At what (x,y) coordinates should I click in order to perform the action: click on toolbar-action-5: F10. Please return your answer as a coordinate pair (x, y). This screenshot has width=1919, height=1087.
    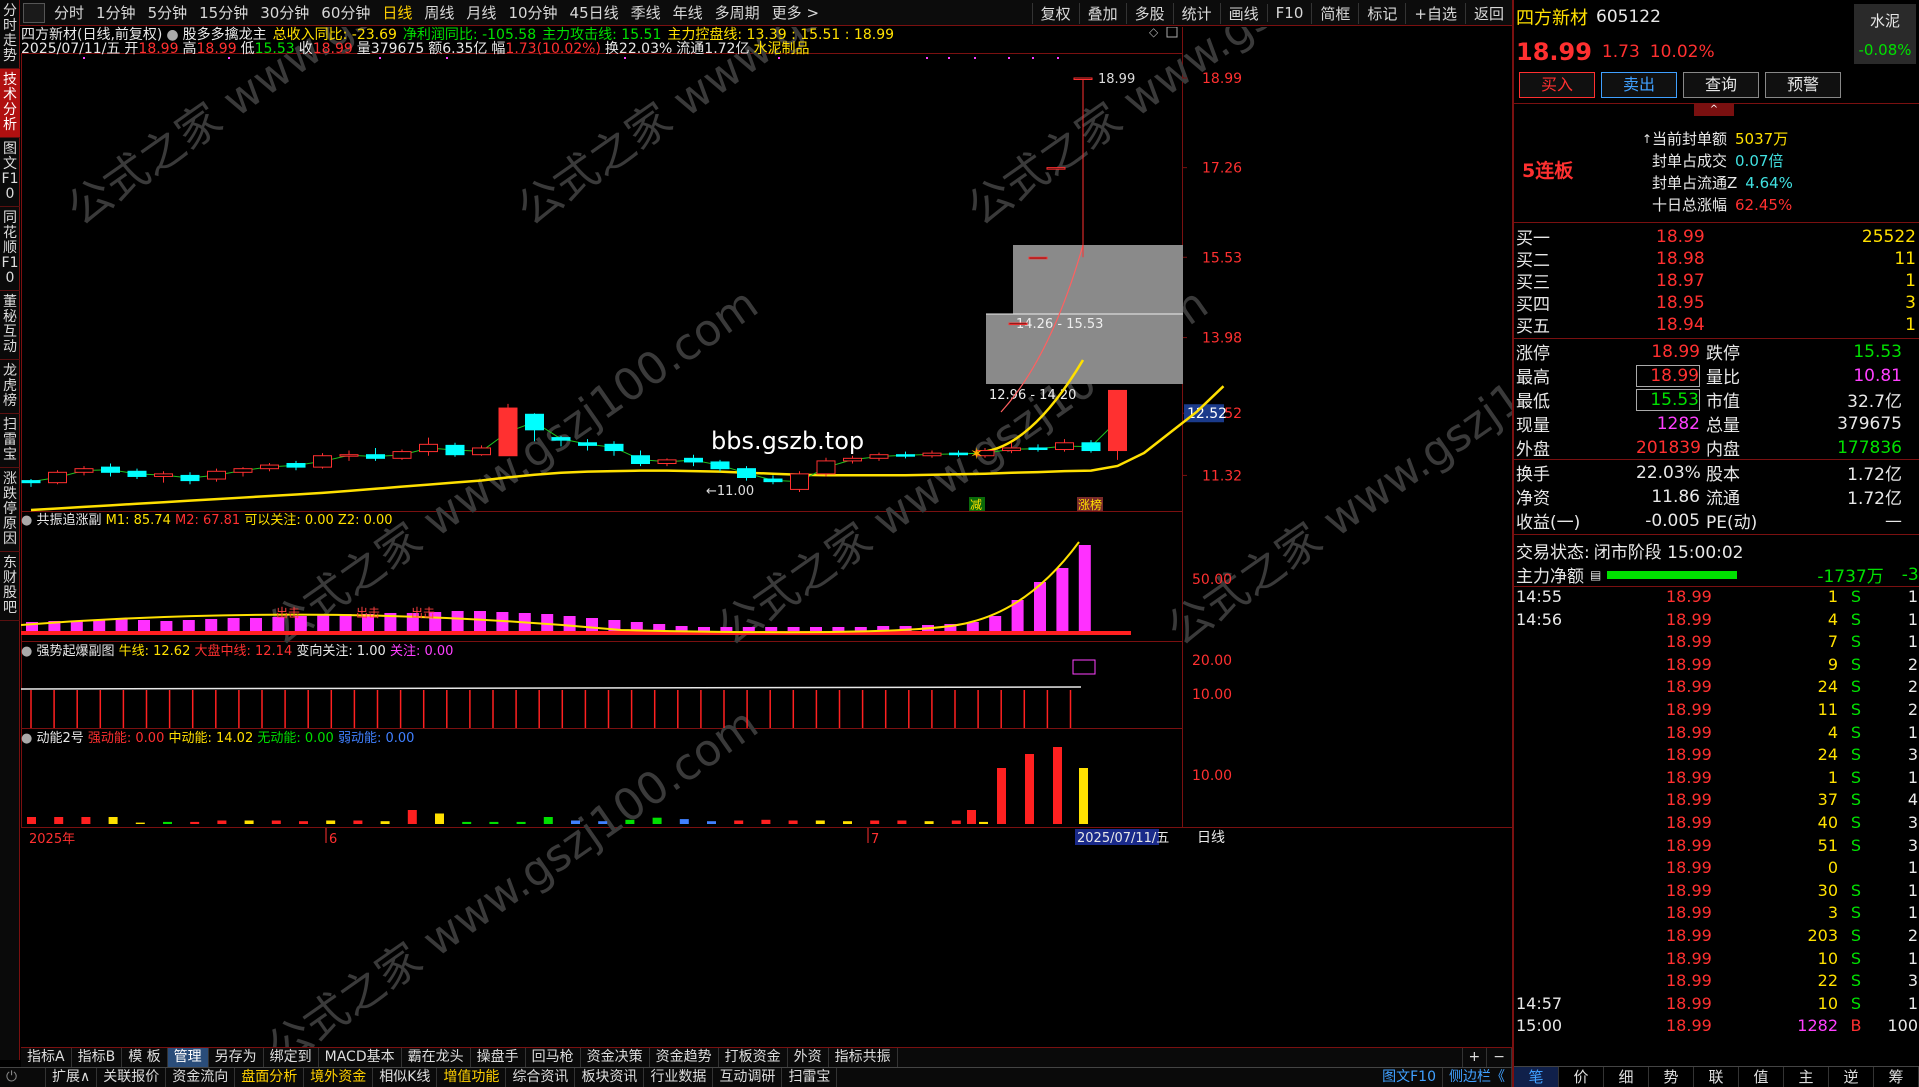
    Looking at the image, I should click on (1289, 13).